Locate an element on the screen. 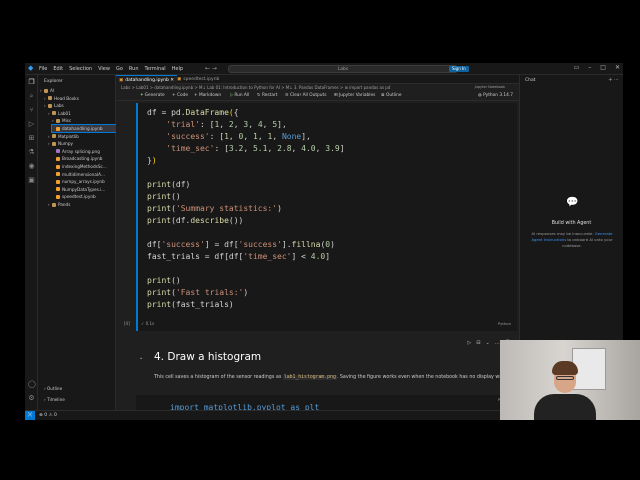  file-tree-item: › Numpy is located at coordinates (82, 143).